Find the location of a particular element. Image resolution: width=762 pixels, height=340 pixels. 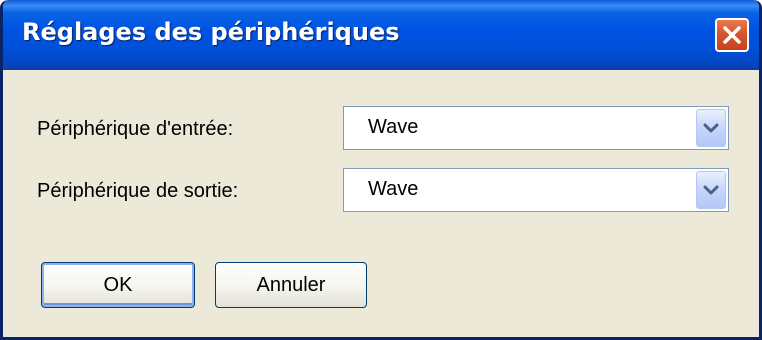

output-device-dropdown-button is located at coordinates (711, 190).